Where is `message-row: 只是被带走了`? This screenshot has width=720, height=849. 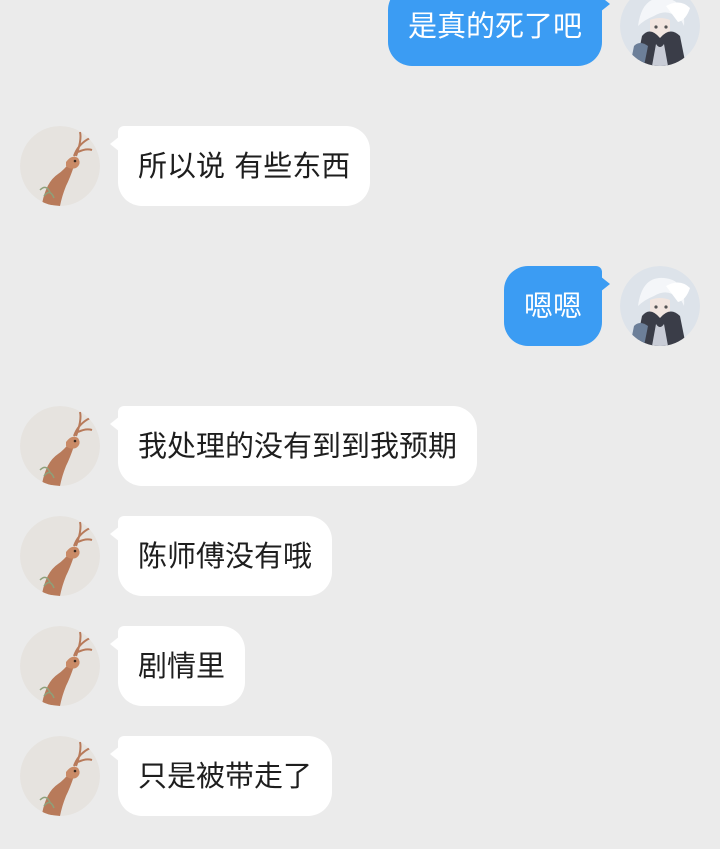 message-row: 只是被带走了 is located at coordinates (360, 776).